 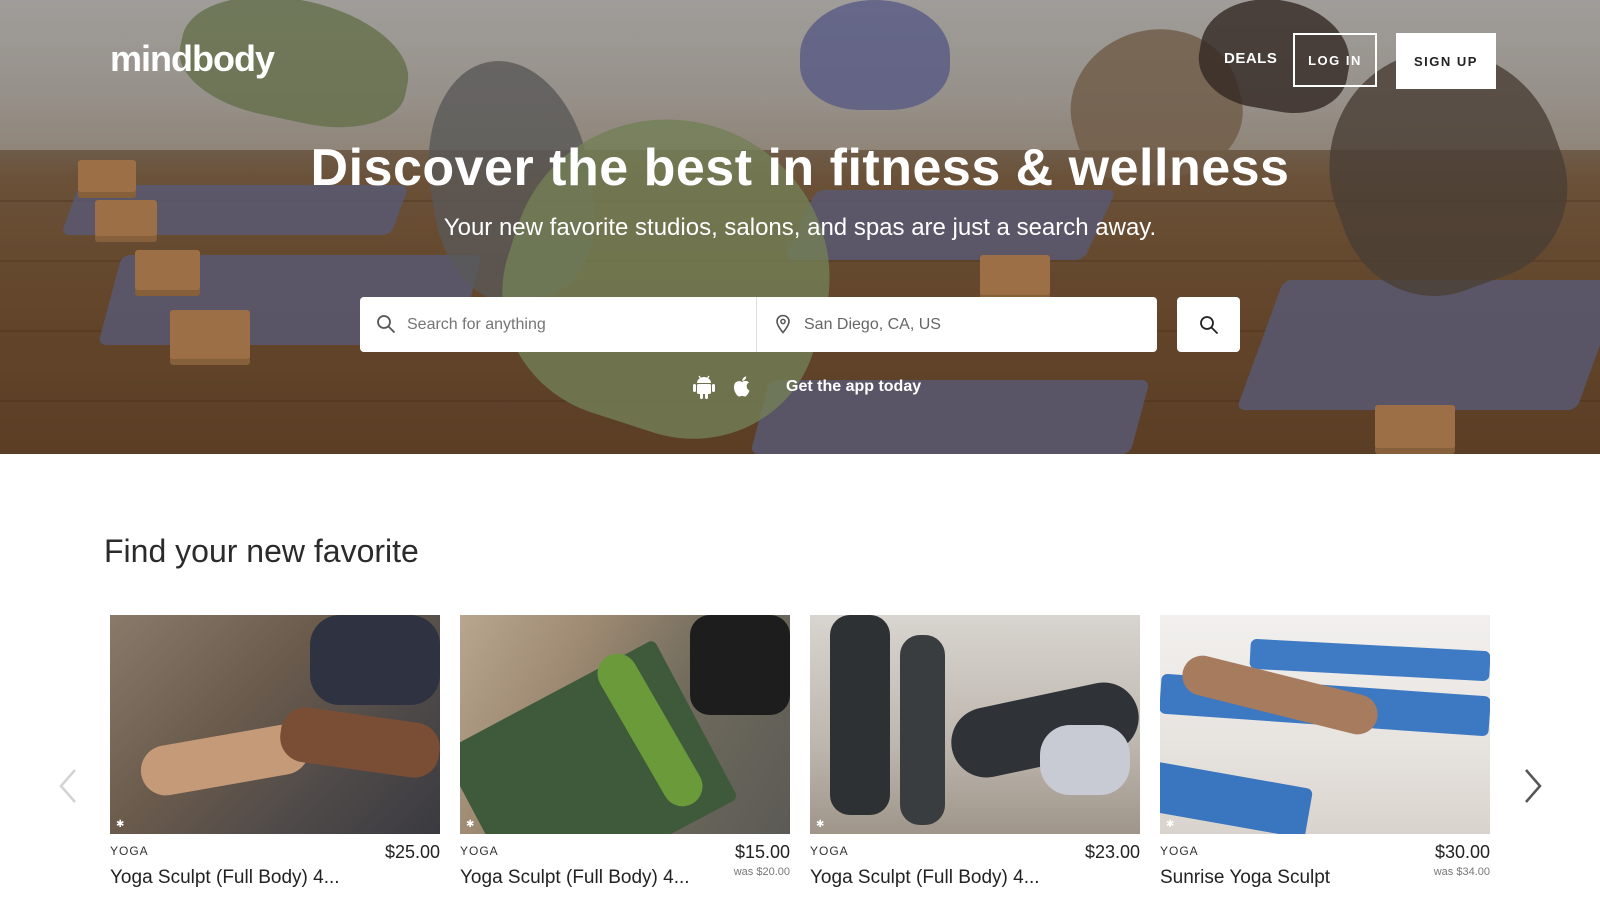 I want to click on get-app-row: Get the app today, so click(x=806, y=387).